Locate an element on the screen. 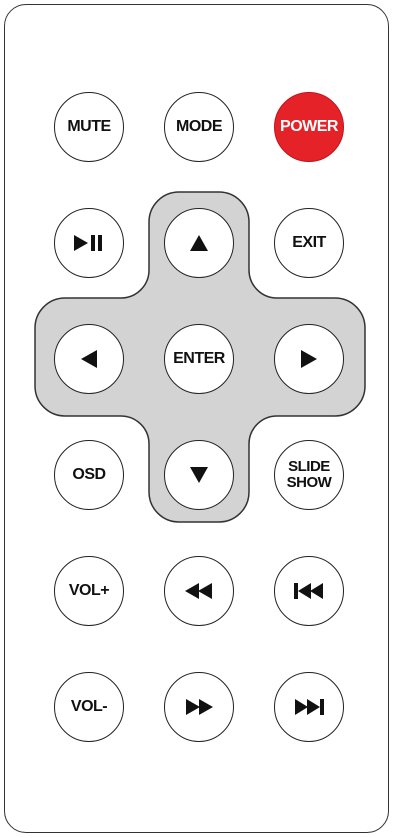 This screenshot has width=394, height=838. arrow-up-icon is located at coordinates (199, 243).